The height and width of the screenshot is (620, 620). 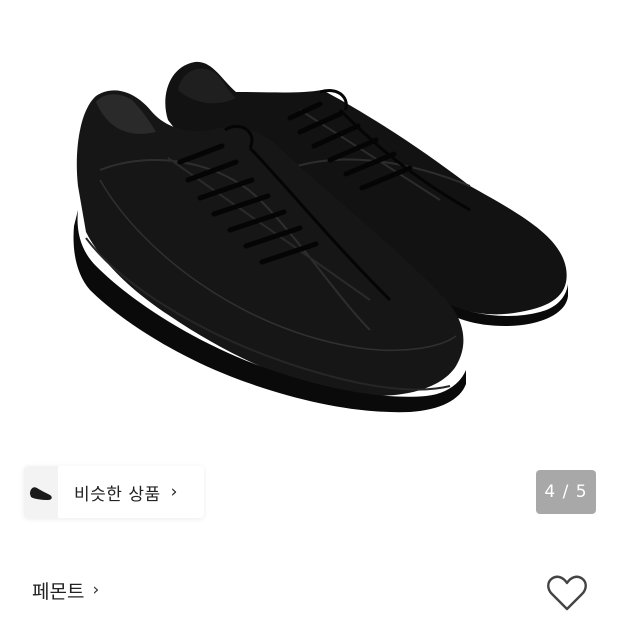 I want to click on similar-product-thumbnail, so click(x=41, y=492).